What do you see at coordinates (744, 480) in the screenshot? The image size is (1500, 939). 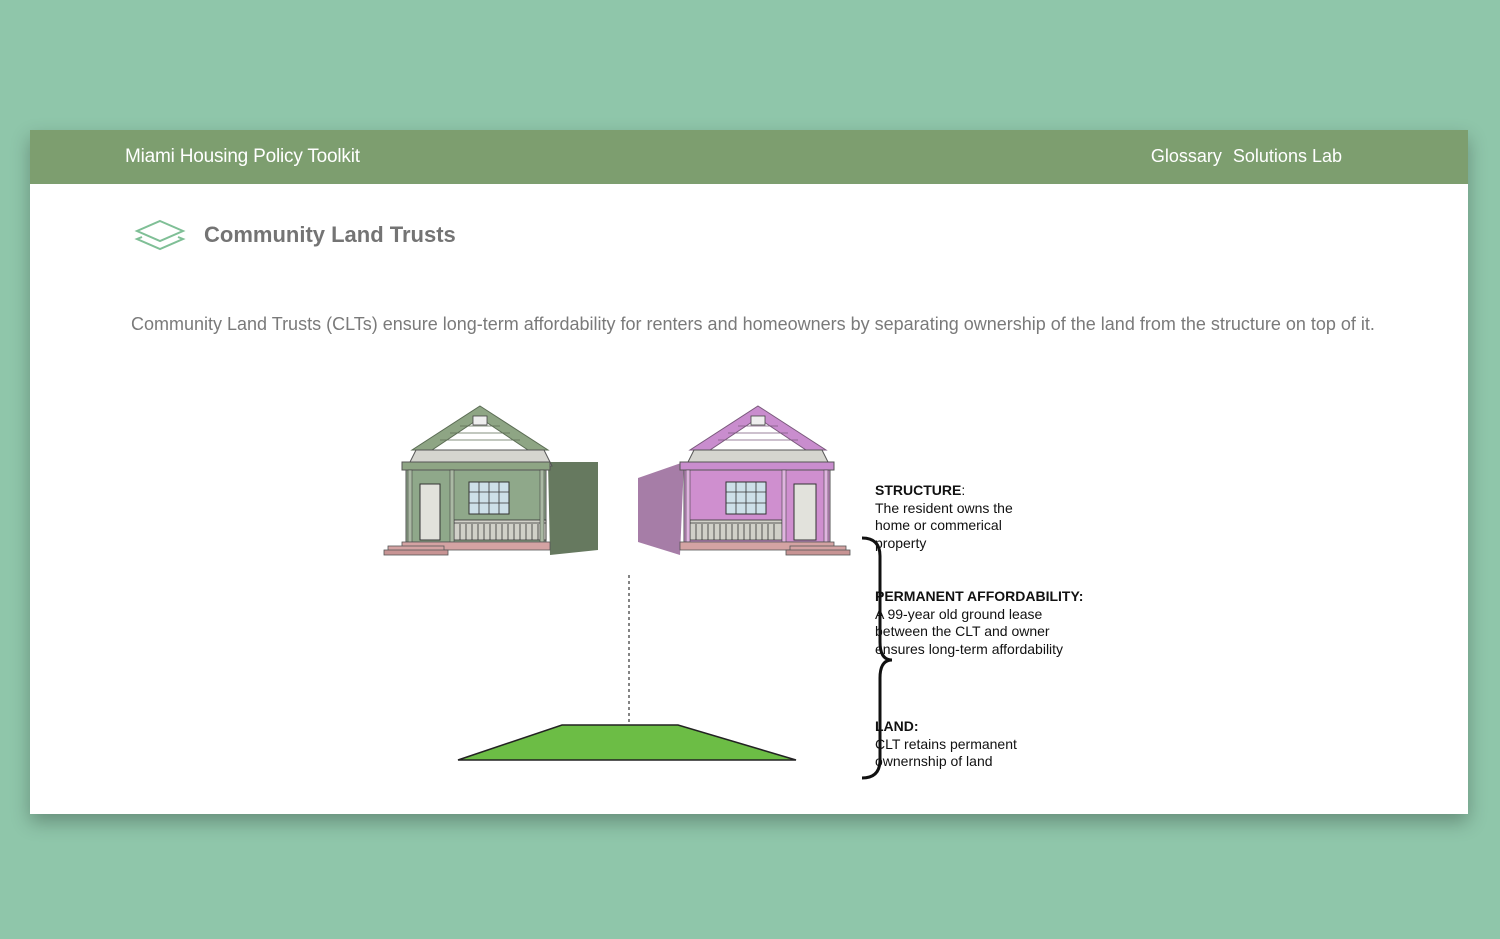 I see `house-structure-right` at bounding box center [744, 480].